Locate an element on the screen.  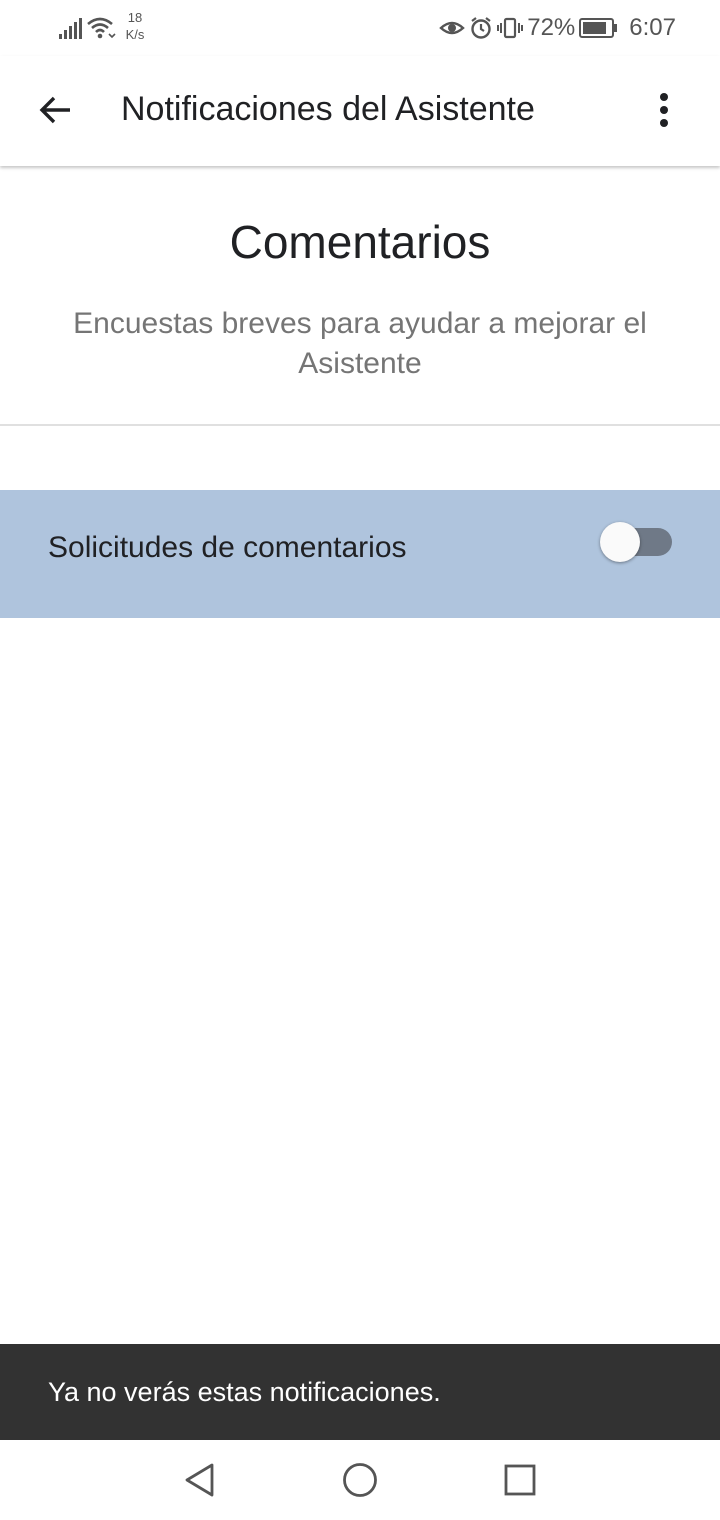
back-button is located at coordinates (56, 110).